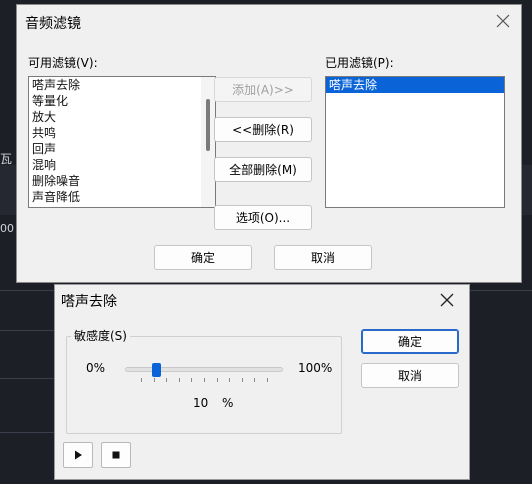  Describe the element at coordinates (122, 181) in the screenshot. I see `list-item: 删除噪音` at that location.